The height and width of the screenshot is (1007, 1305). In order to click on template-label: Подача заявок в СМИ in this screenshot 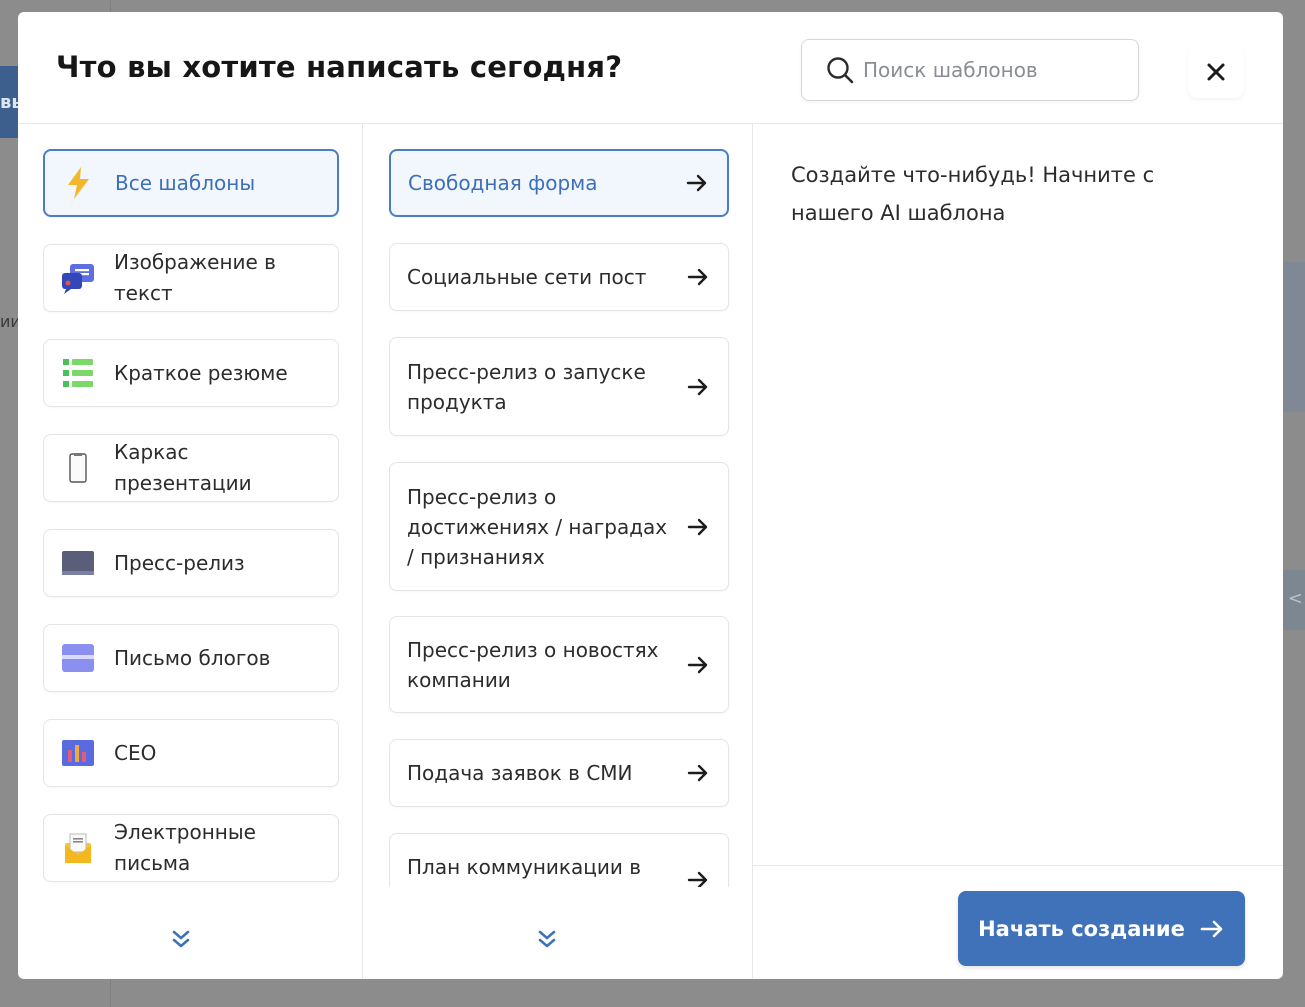, I will do `click(520, 773)`.